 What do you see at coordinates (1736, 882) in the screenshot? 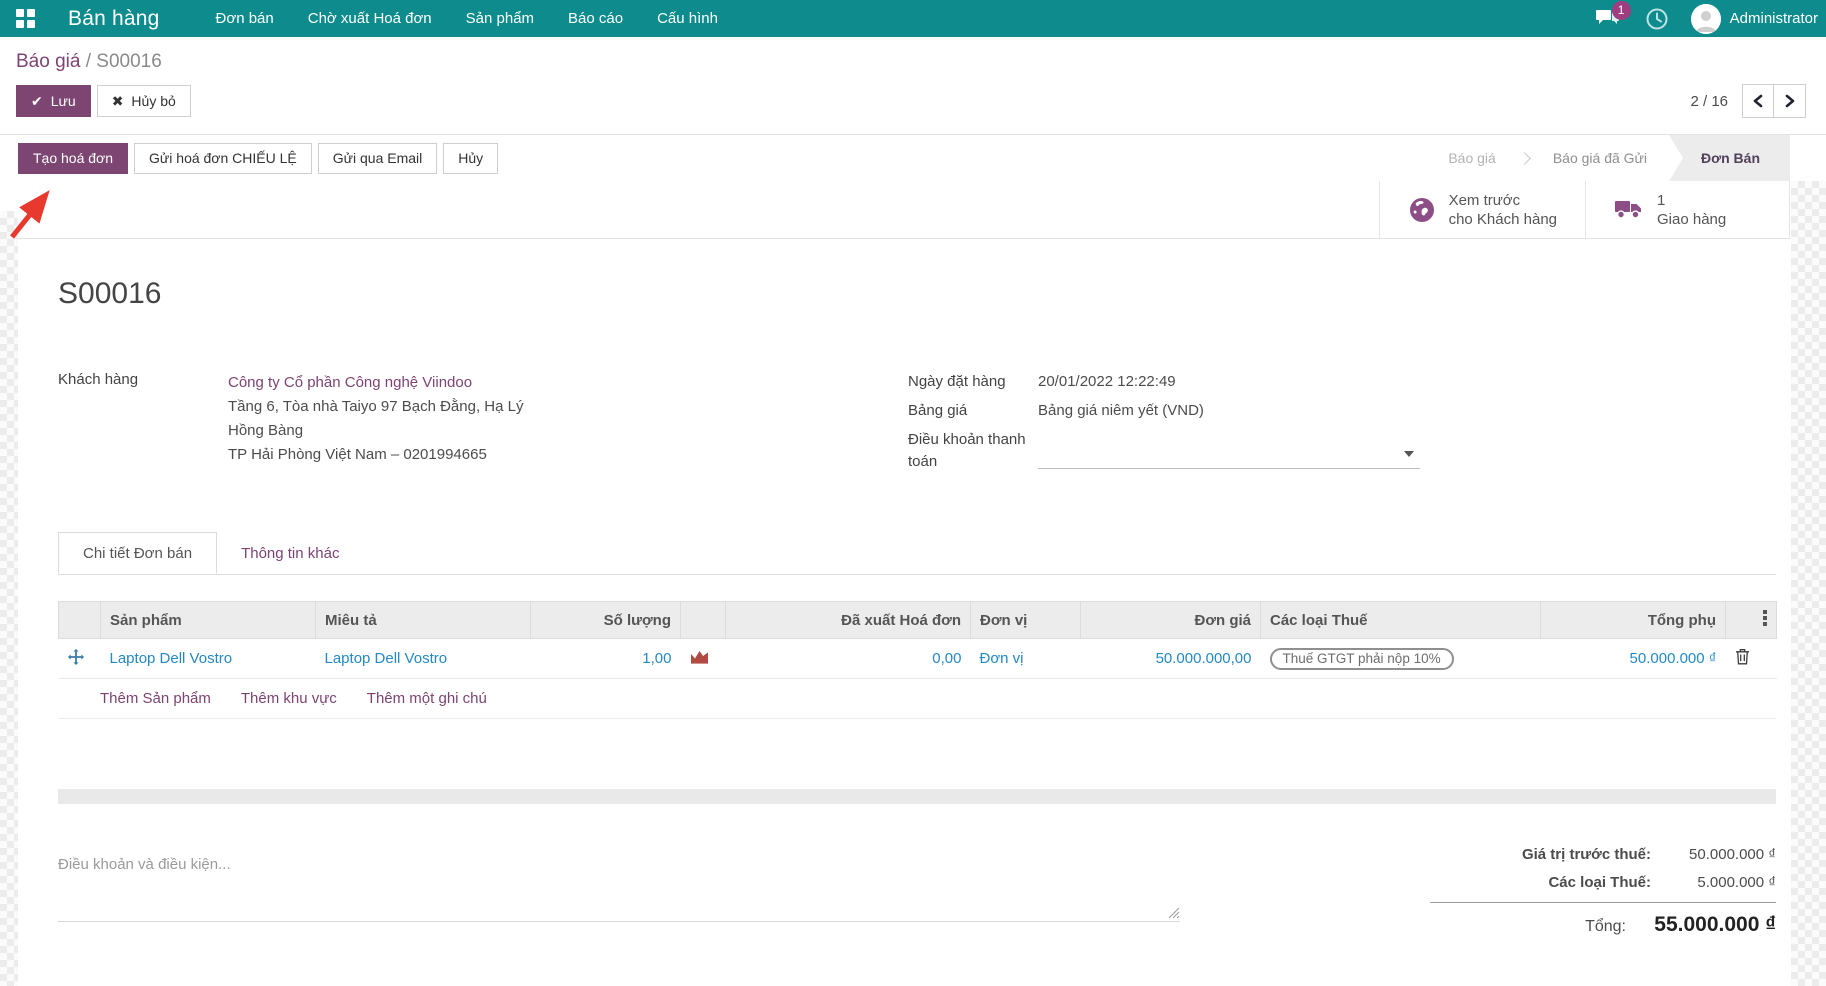
I see `taxes-value: 5.000.000 ₫` at bounding box center [1736, 882].